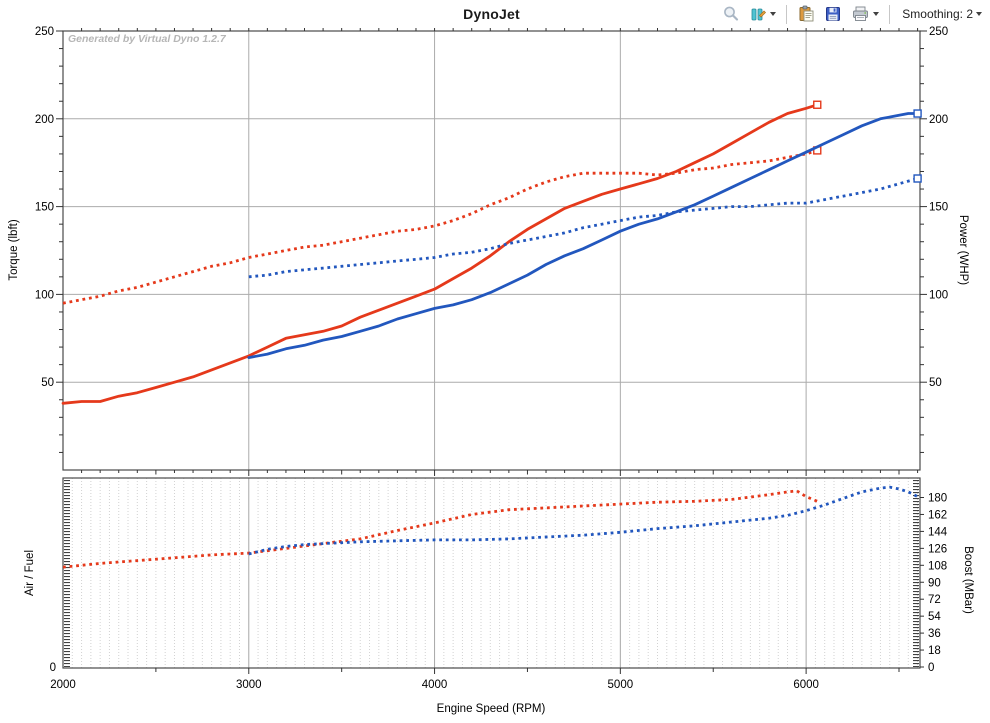  Describe the element at coordinates (934, 600) in the screenshot. I see `boost-tick-label: 72` at that location.